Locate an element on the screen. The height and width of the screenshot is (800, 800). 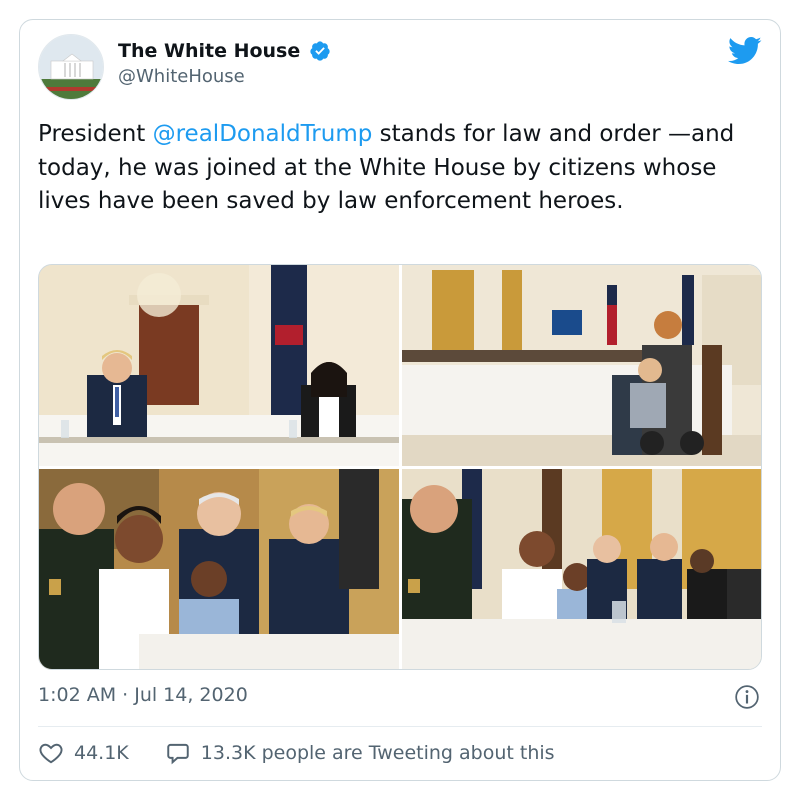
verified-badge-icon is located at coordinates (320, 51).